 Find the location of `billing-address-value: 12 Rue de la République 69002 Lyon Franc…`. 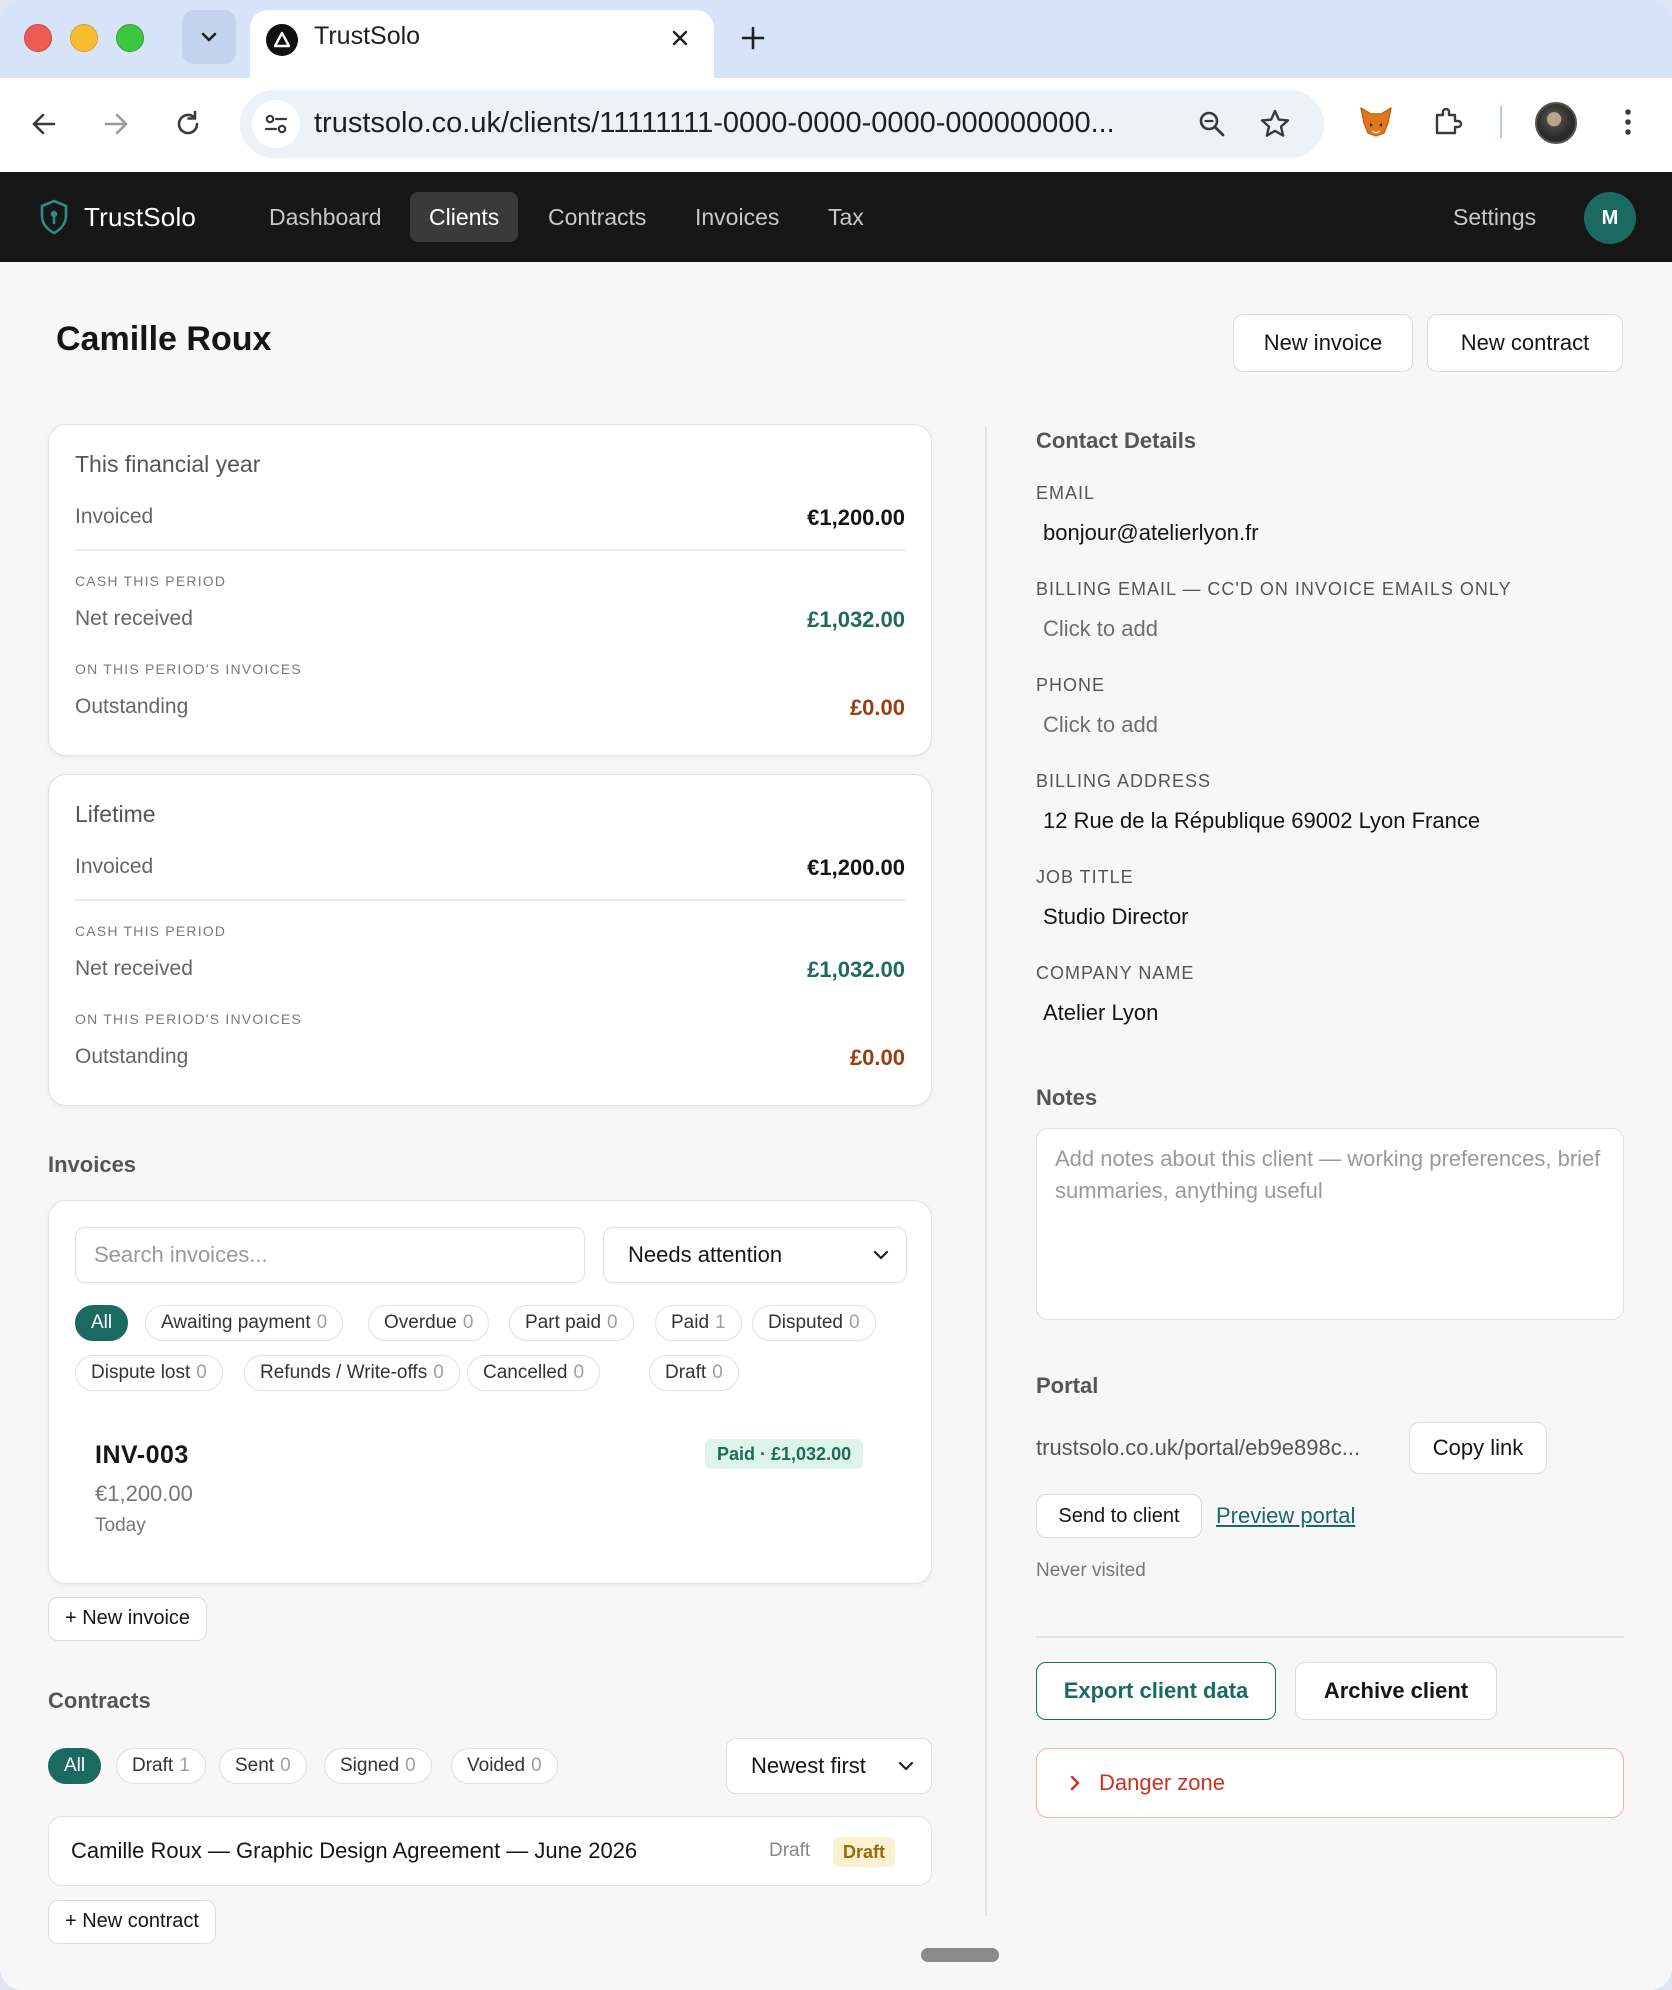

billing-address-value: 12 Rue de la République 69002 Lyon Franc… is located at coordinates (1261, 821).